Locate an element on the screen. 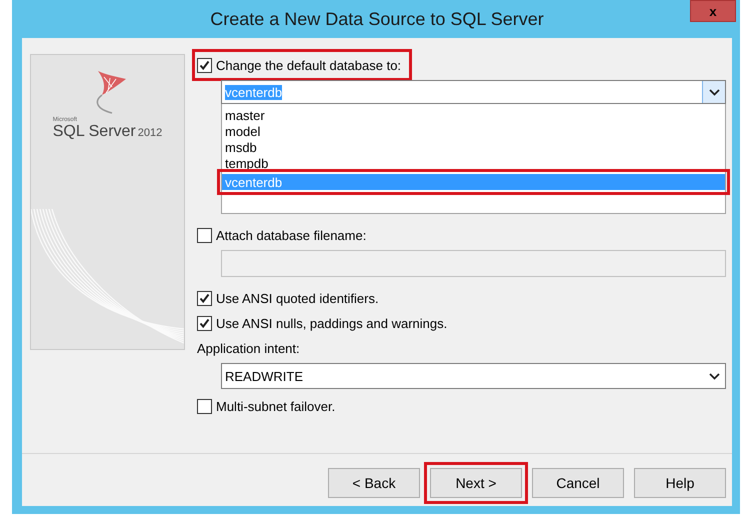  close-button: x is located at coordinates (713, 11).